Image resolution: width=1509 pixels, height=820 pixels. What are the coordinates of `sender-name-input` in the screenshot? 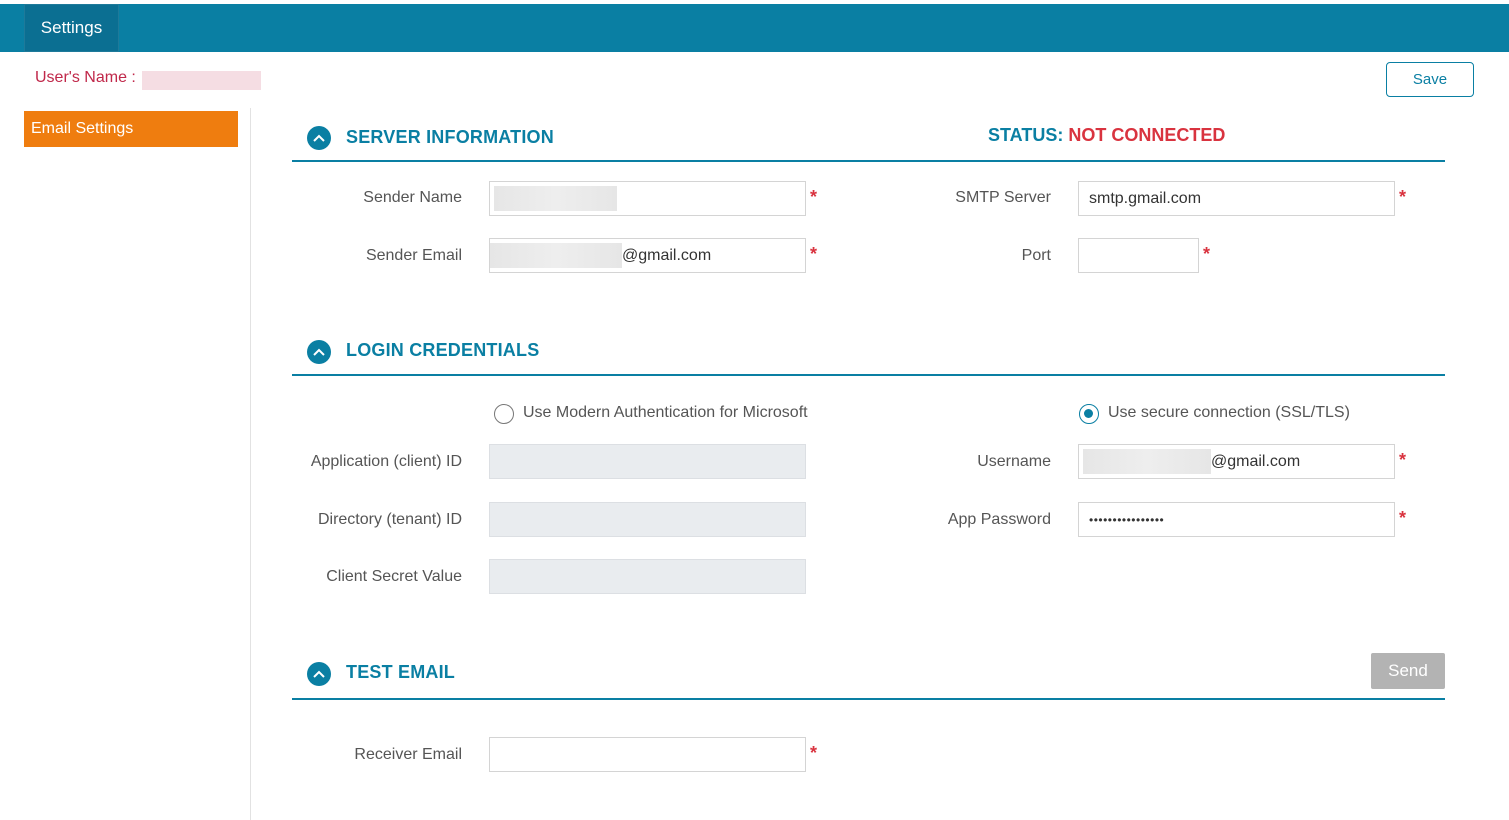 It's located at (647, 198).